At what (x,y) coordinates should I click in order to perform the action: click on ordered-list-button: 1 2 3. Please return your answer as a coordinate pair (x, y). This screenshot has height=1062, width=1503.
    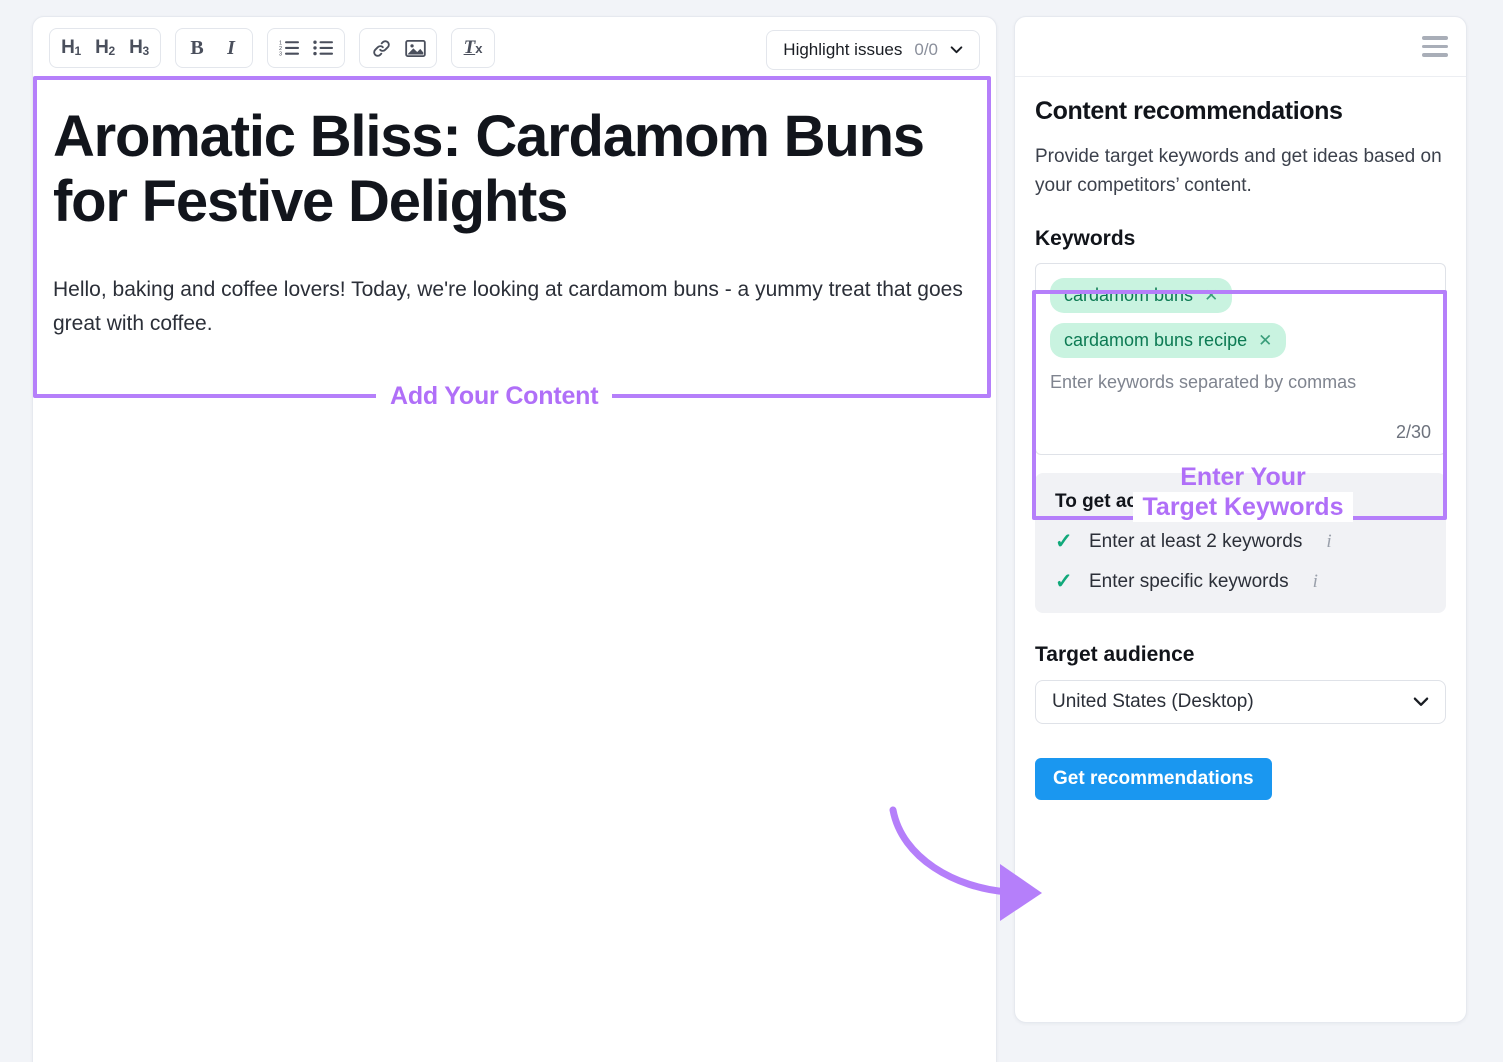
    Looking at the image, I should click on (289, 48).